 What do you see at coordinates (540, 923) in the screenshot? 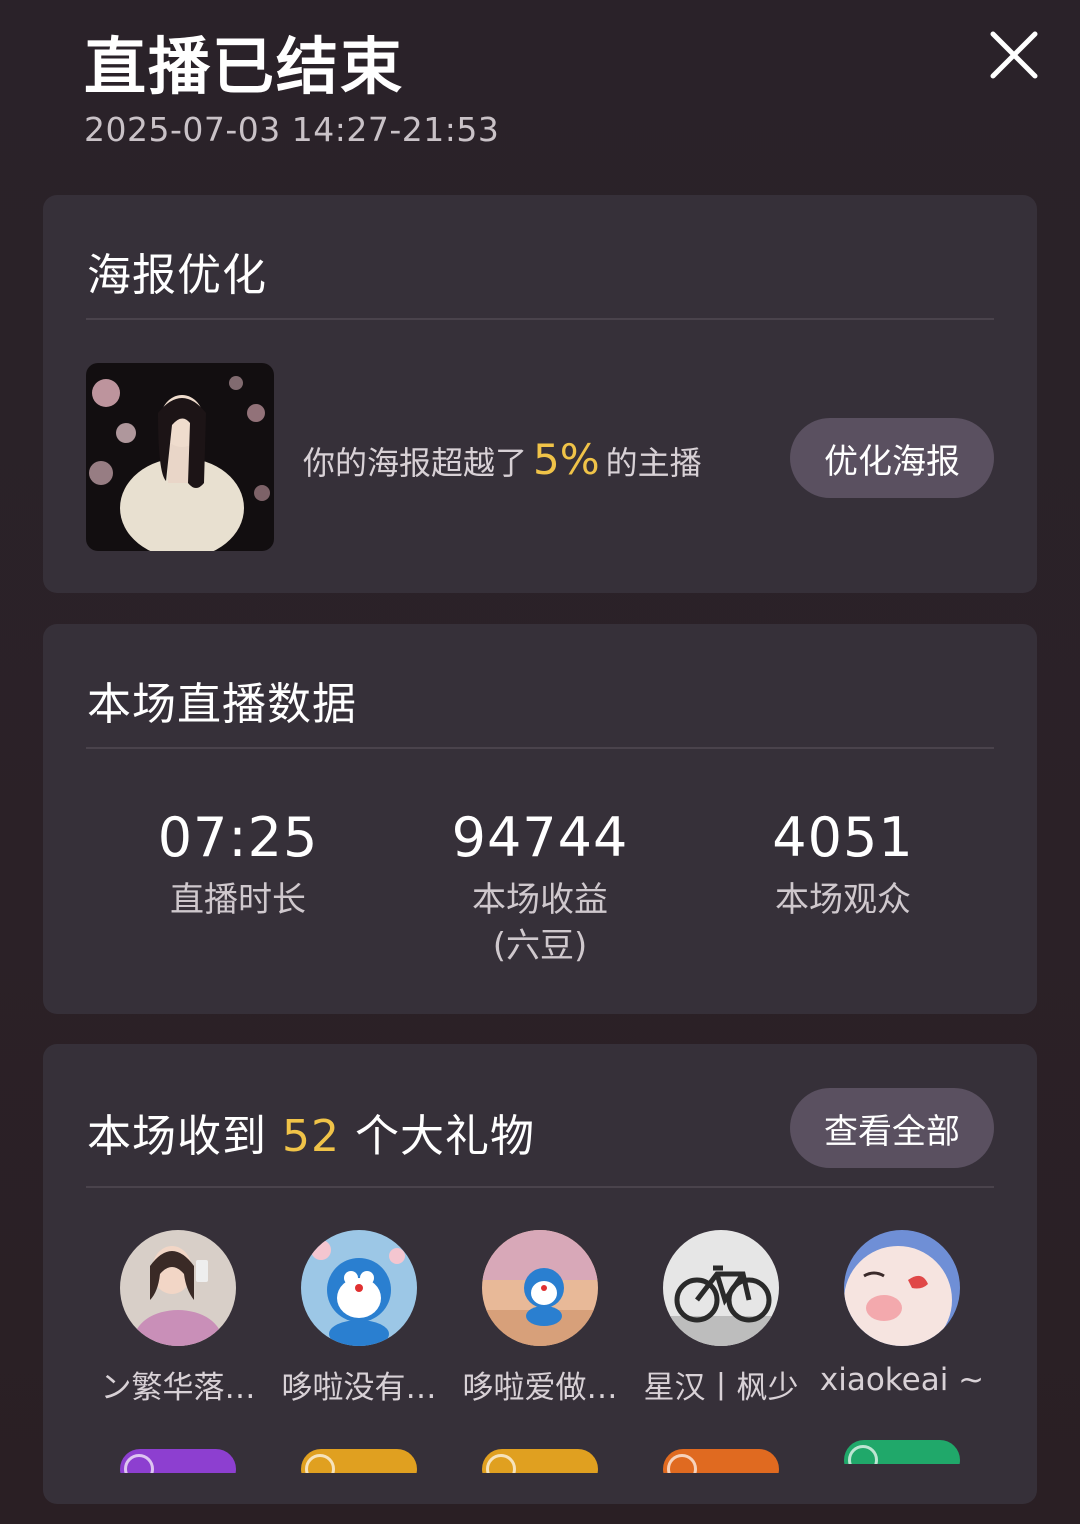
I see `stat-label: 本场收益 (六豆)` at bounding box center [540, 923].